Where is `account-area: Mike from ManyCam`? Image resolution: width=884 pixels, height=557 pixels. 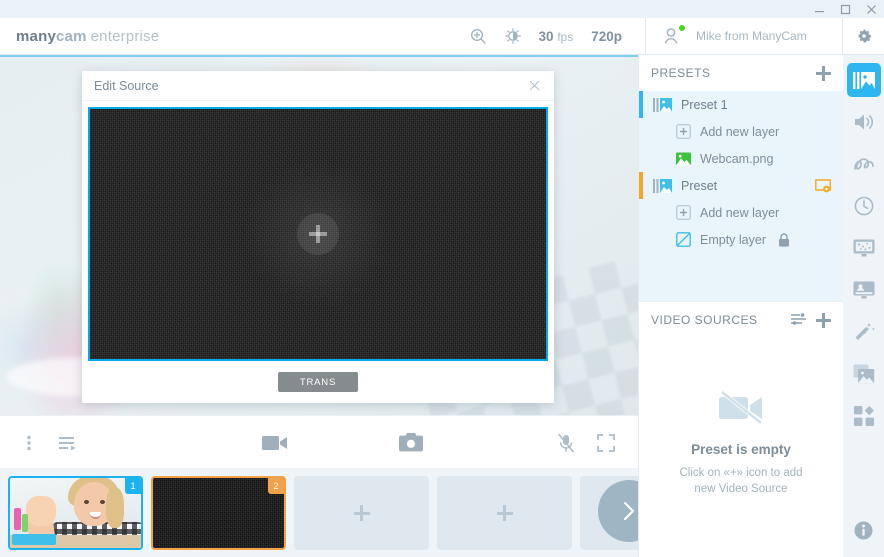
account-area: Mike from ManyCam is located at coordinates (744, 36).